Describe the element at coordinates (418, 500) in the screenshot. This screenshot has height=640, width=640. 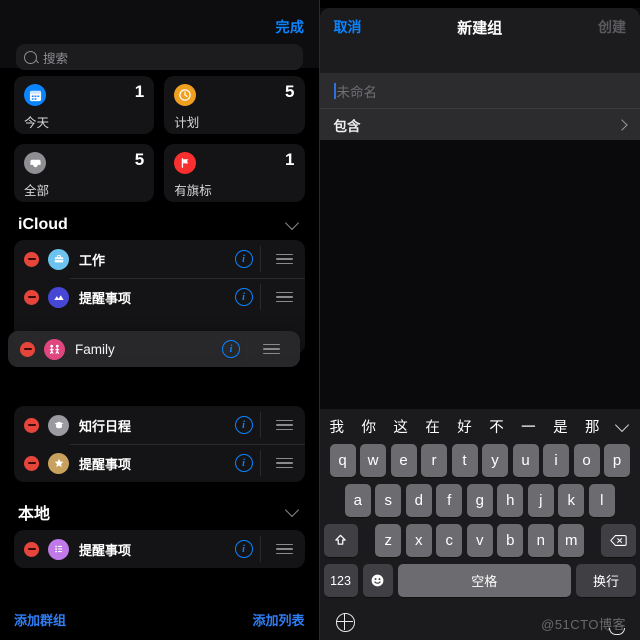
I see `key-d: d` at that location.